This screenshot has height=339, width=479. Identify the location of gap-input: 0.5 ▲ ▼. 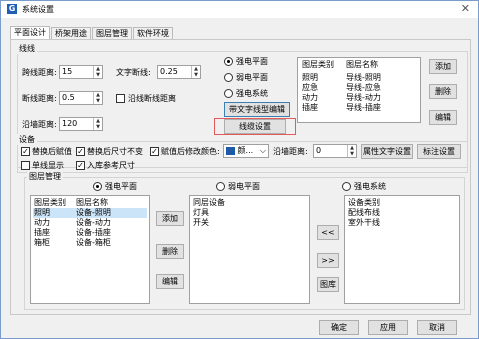
(81, 98).